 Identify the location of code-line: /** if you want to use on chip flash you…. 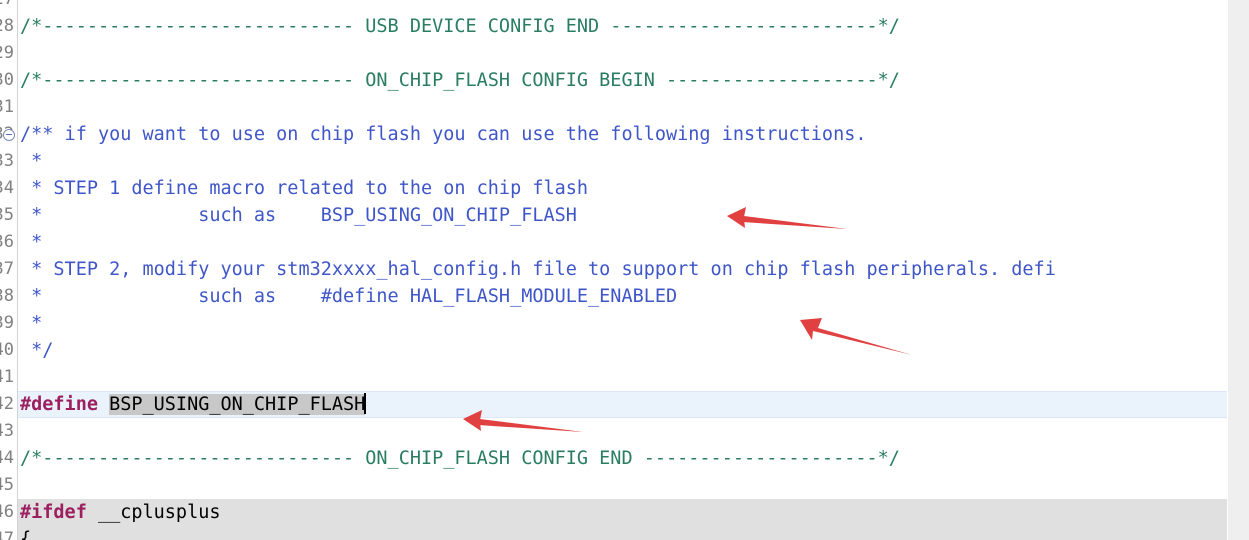
(633, 134).